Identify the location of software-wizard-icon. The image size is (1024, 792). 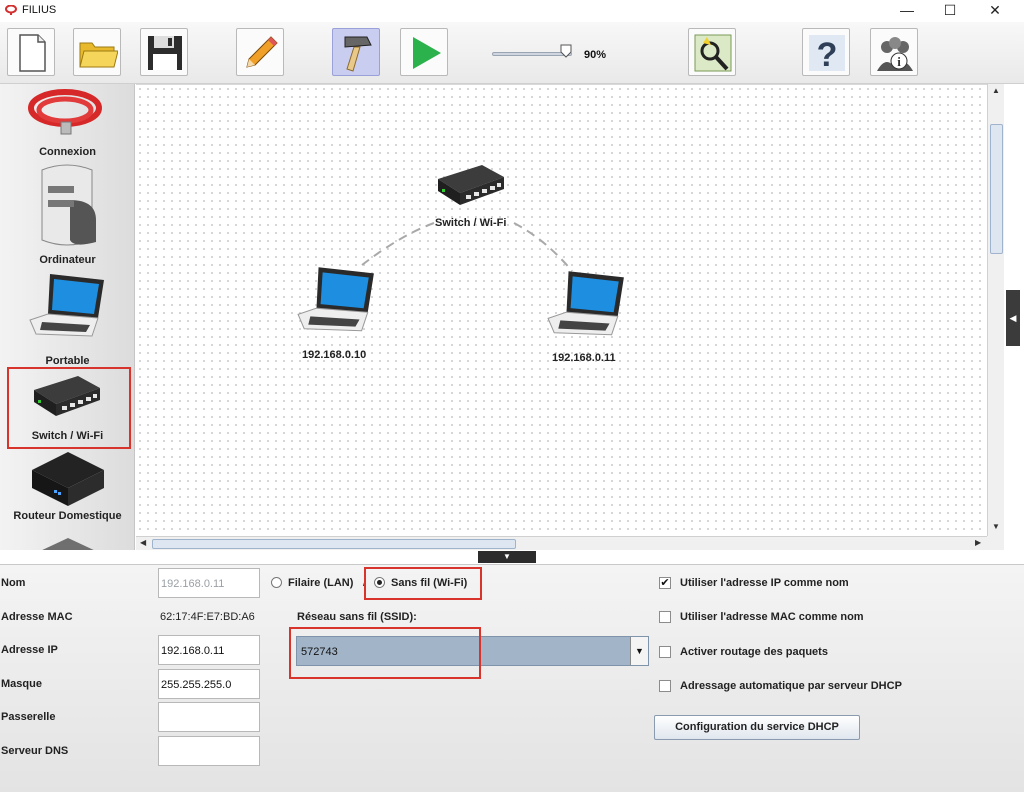
(713, 53).